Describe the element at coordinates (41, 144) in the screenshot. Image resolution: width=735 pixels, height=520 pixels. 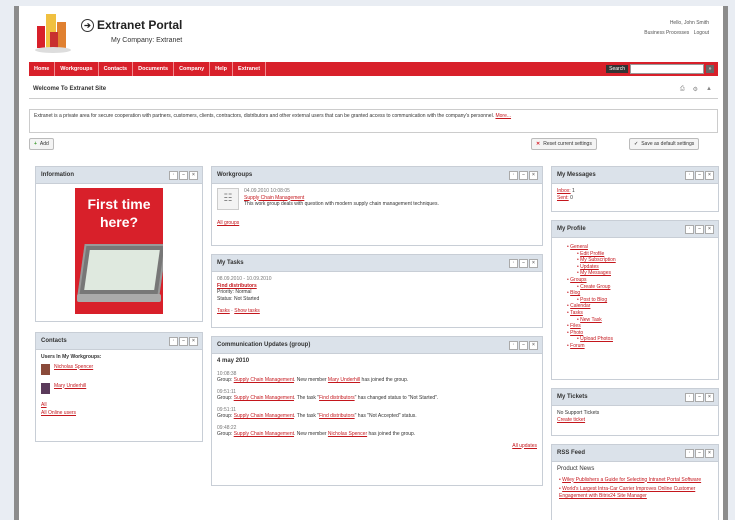
I see `add-button: + Add` at that location.